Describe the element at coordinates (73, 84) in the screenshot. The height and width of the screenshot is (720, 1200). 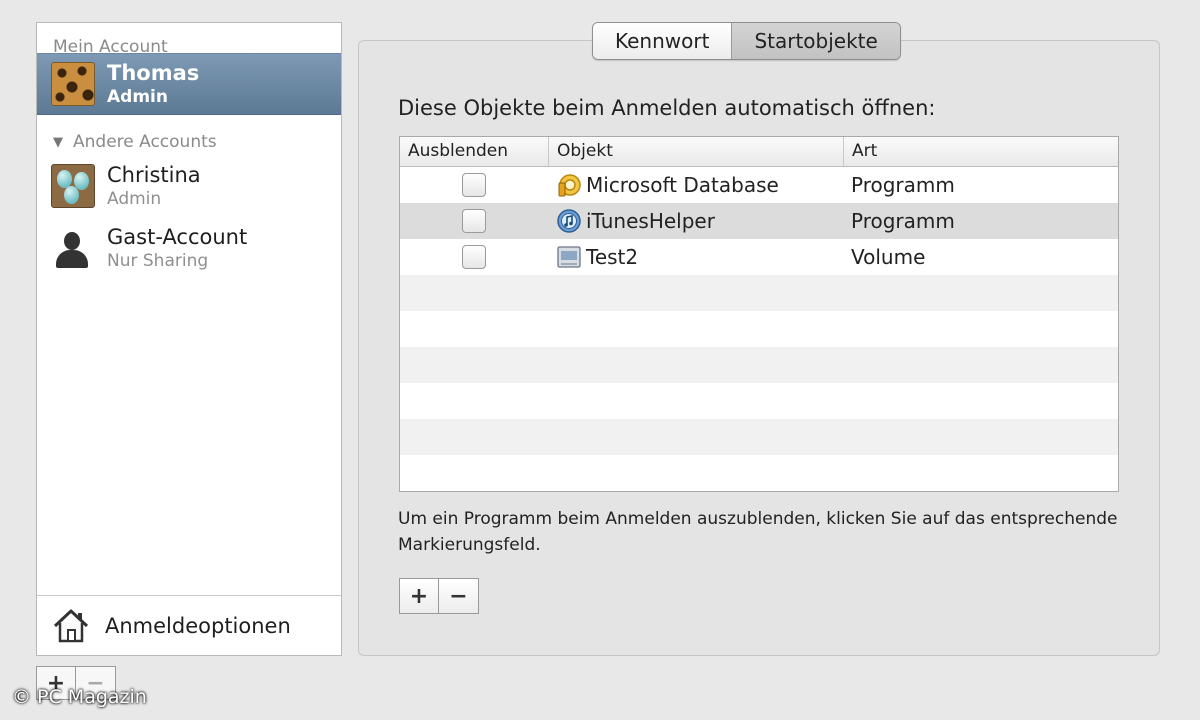
I see `leopard-avatar-icon` at that location.